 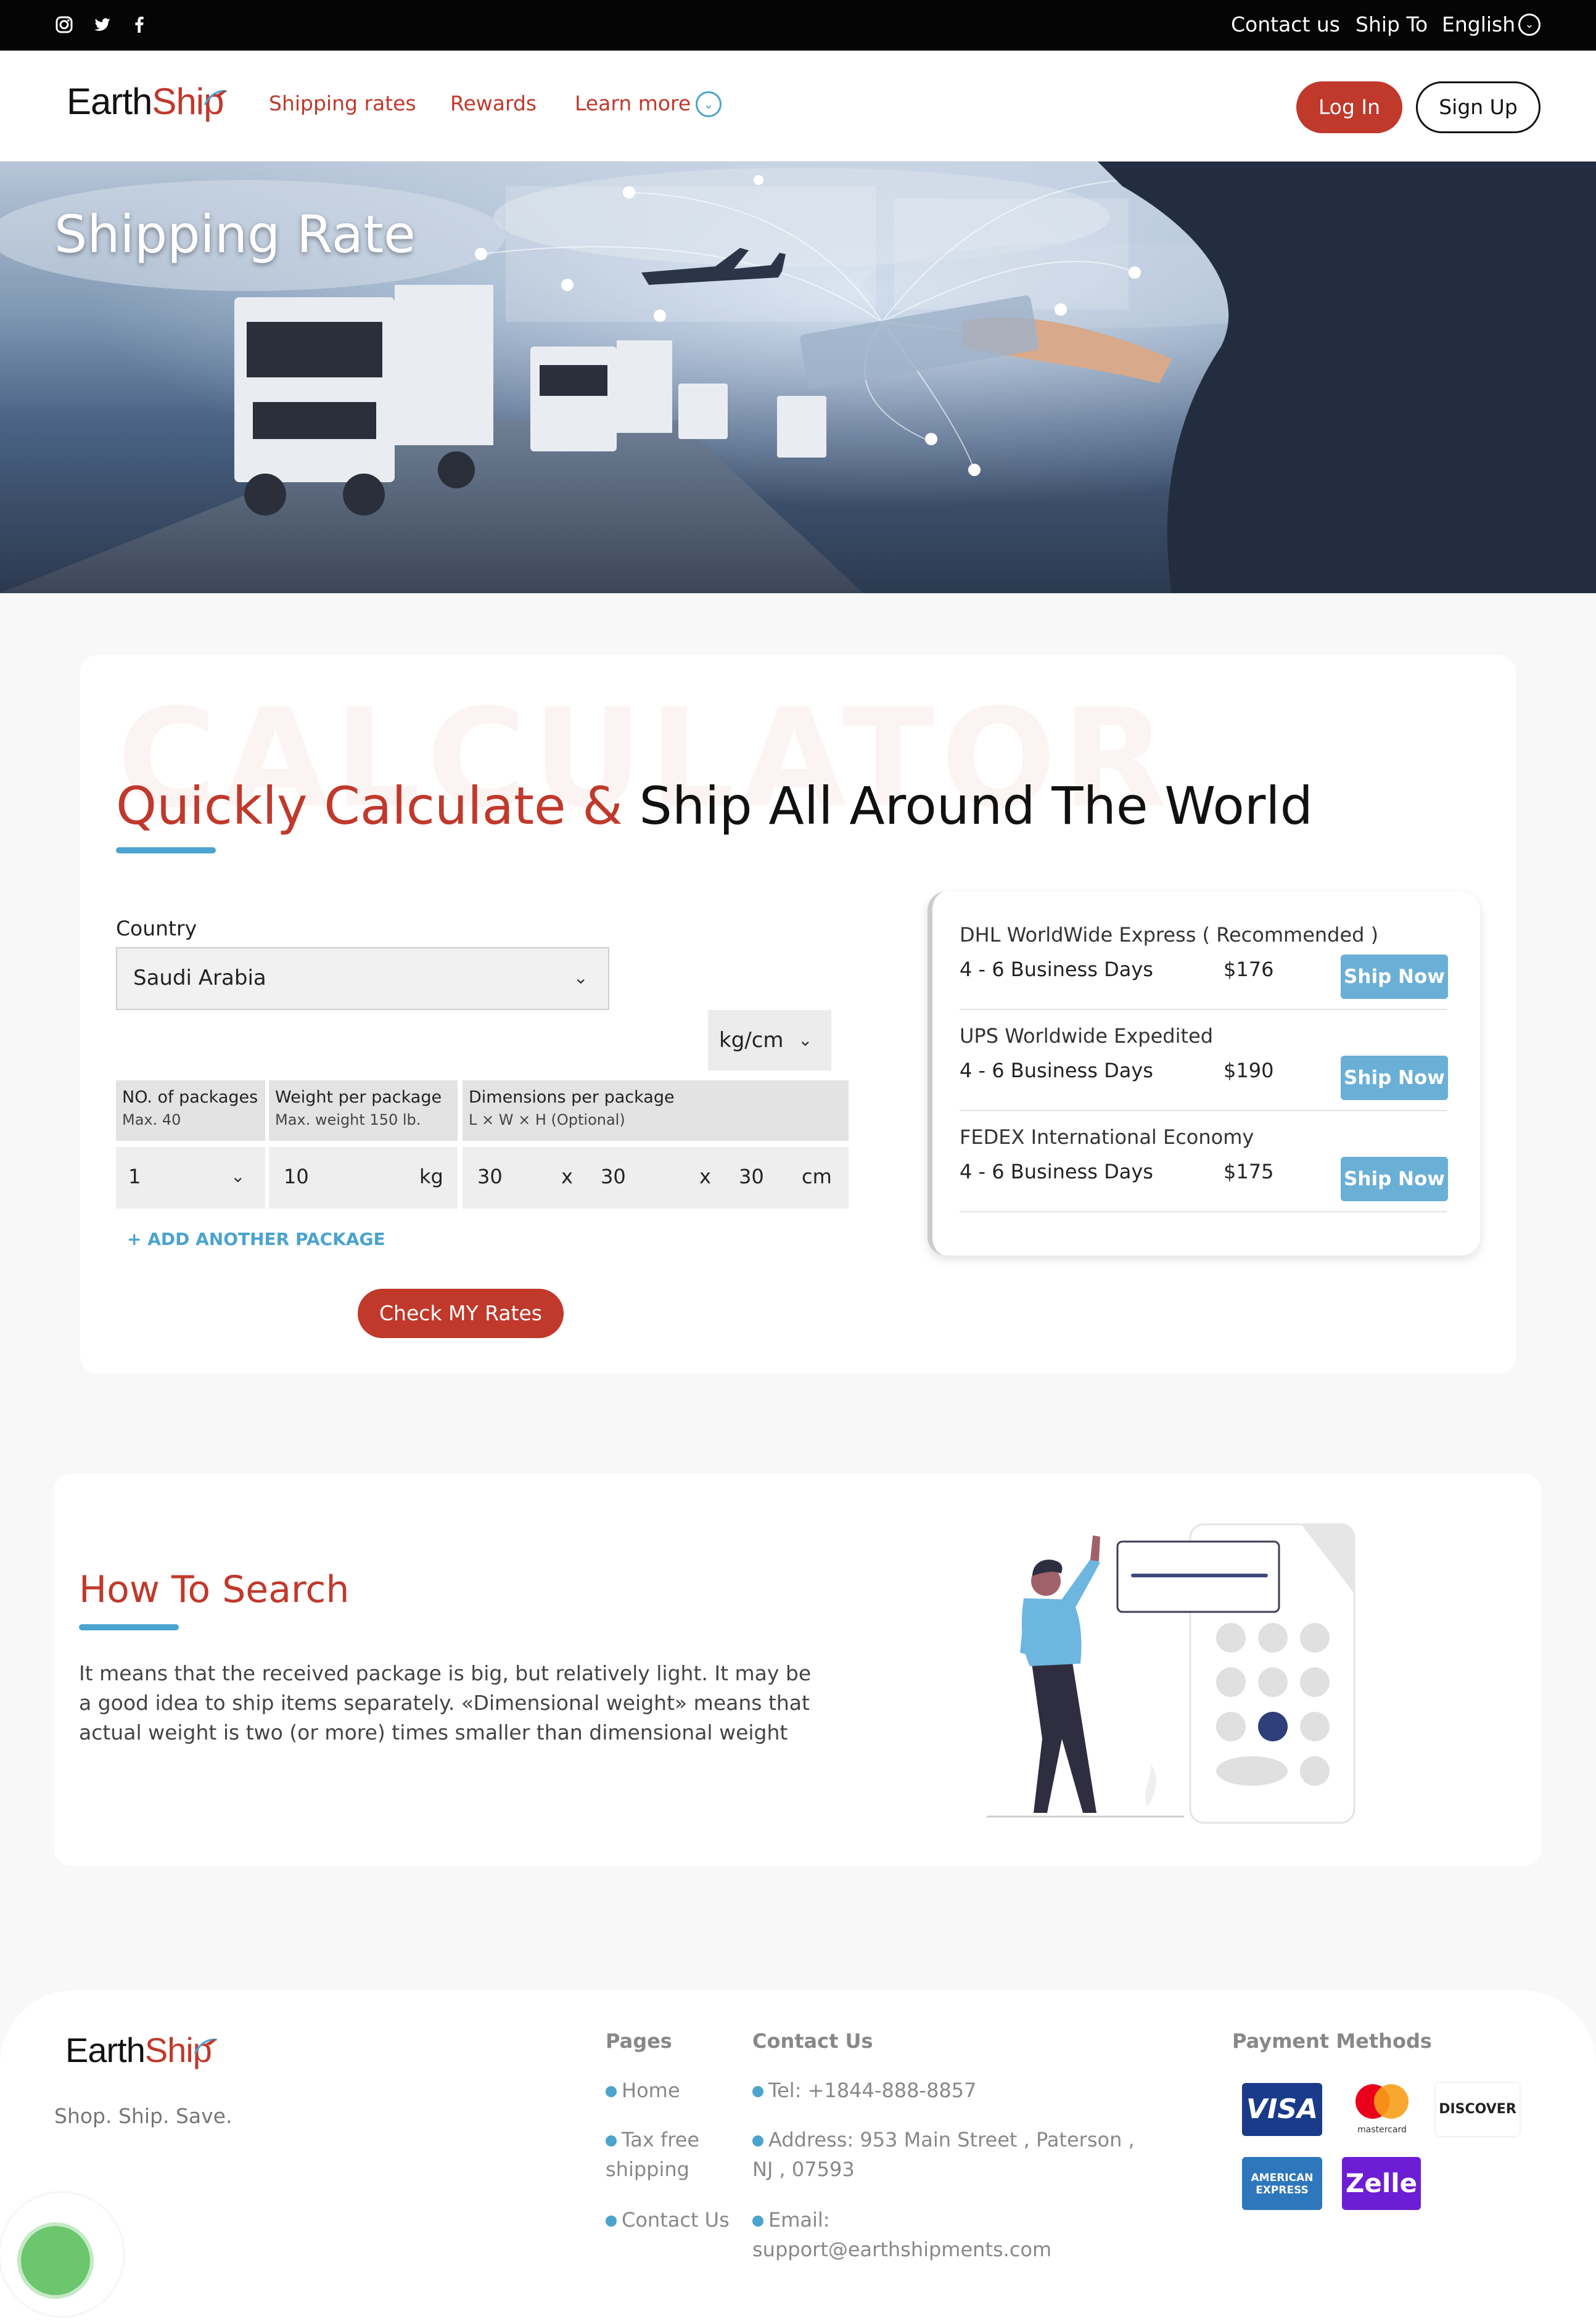 What do you see at coordinates (901, 2234) in the screenshot?
I see `footer-email: Email: support@earthshipments.com` at bounding box center [901, 2234].